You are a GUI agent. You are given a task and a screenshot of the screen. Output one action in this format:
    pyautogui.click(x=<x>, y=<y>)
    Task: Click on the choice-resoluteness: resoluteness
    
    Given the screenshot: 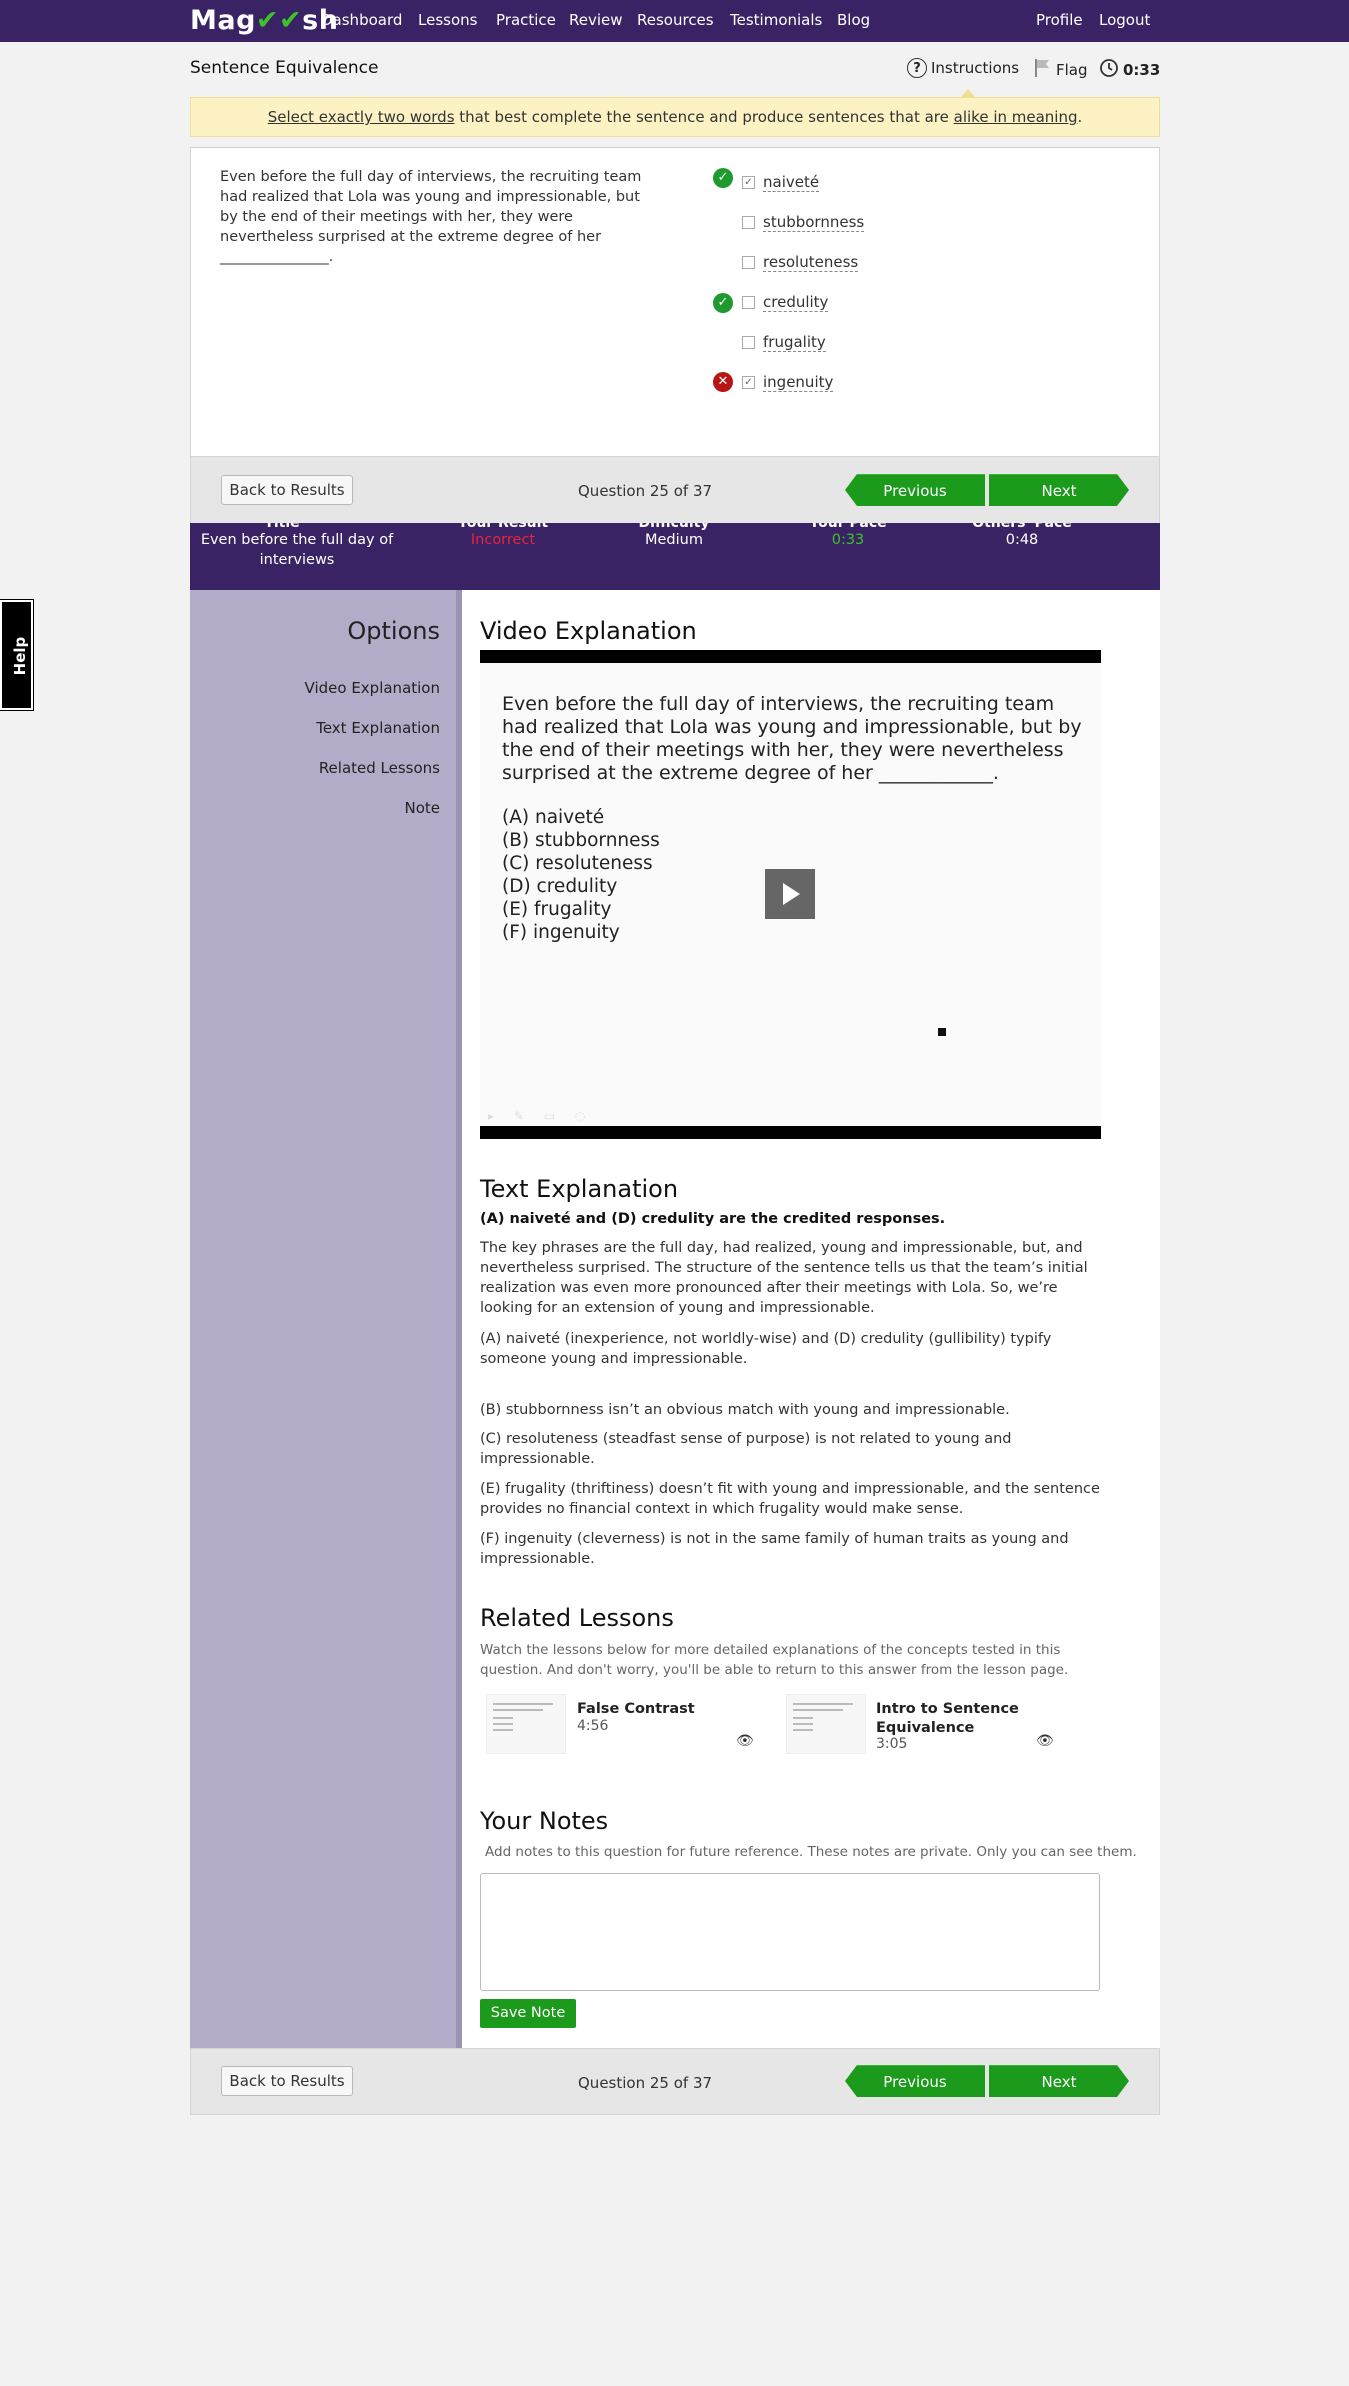 What is the action you would take?
    pyautogui.click(x=800, y=262)
    